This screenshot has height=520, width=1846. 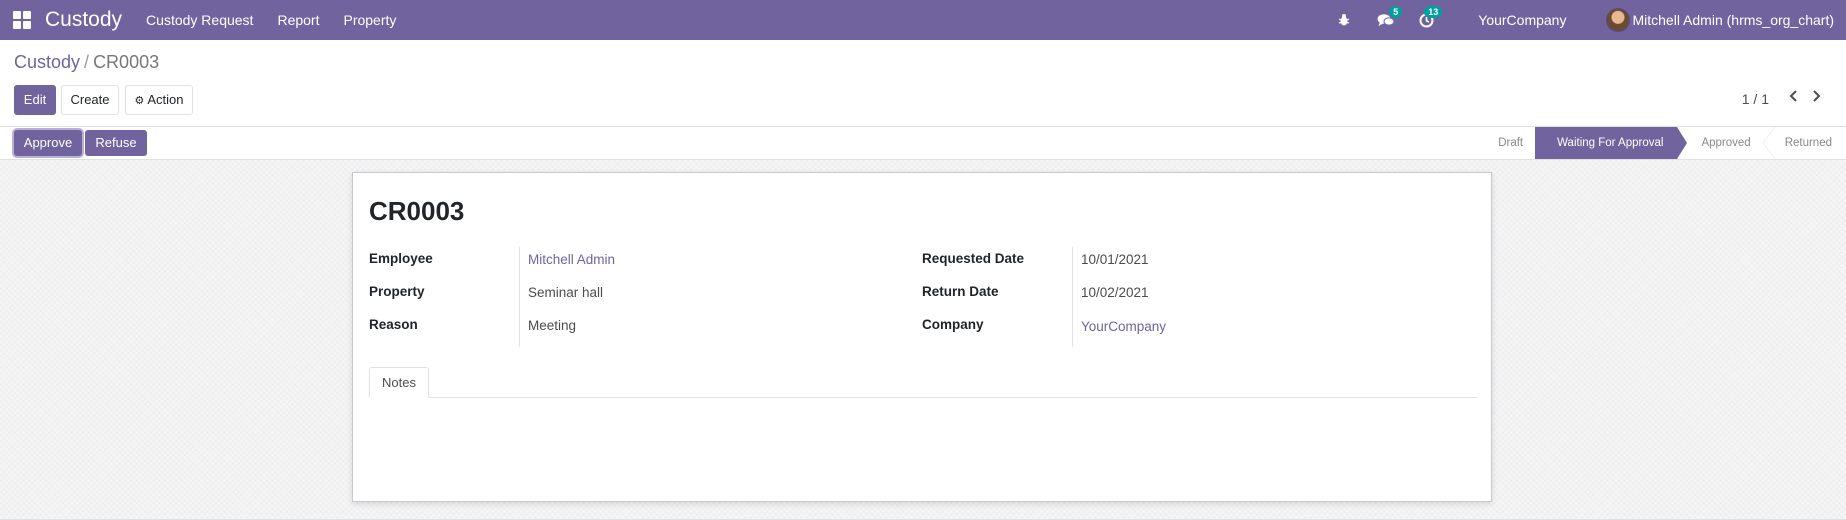 I want to click on pager-value: 1 / 1, so click(x=1755, y=99).